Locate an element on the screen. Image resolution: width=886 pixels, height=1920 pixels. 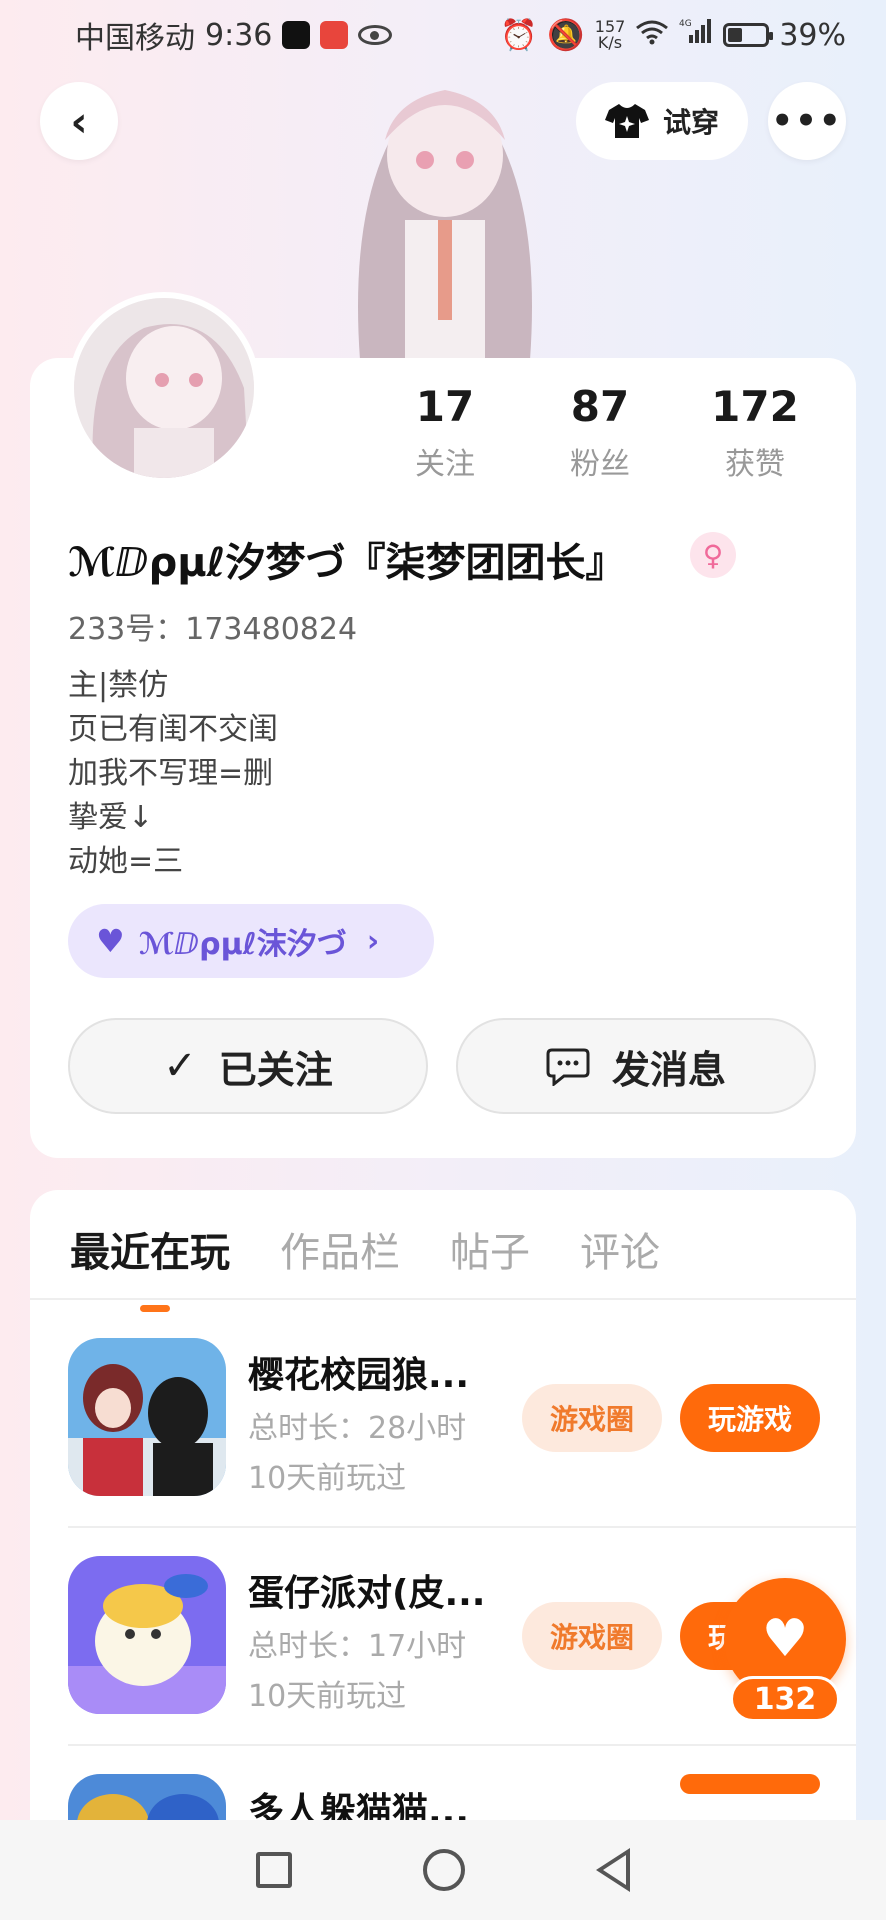
stat-label: 获赞 is located at coordinates (755, 464).